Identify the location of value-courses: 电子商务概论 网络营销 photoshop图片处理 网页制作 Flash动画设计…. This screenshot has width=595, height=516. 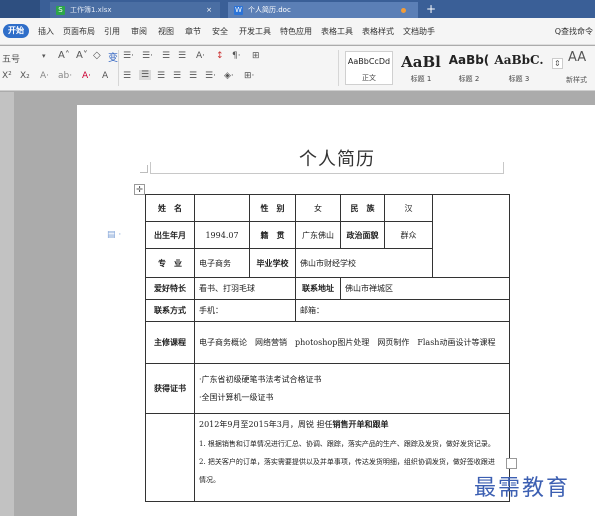
(352, 342).